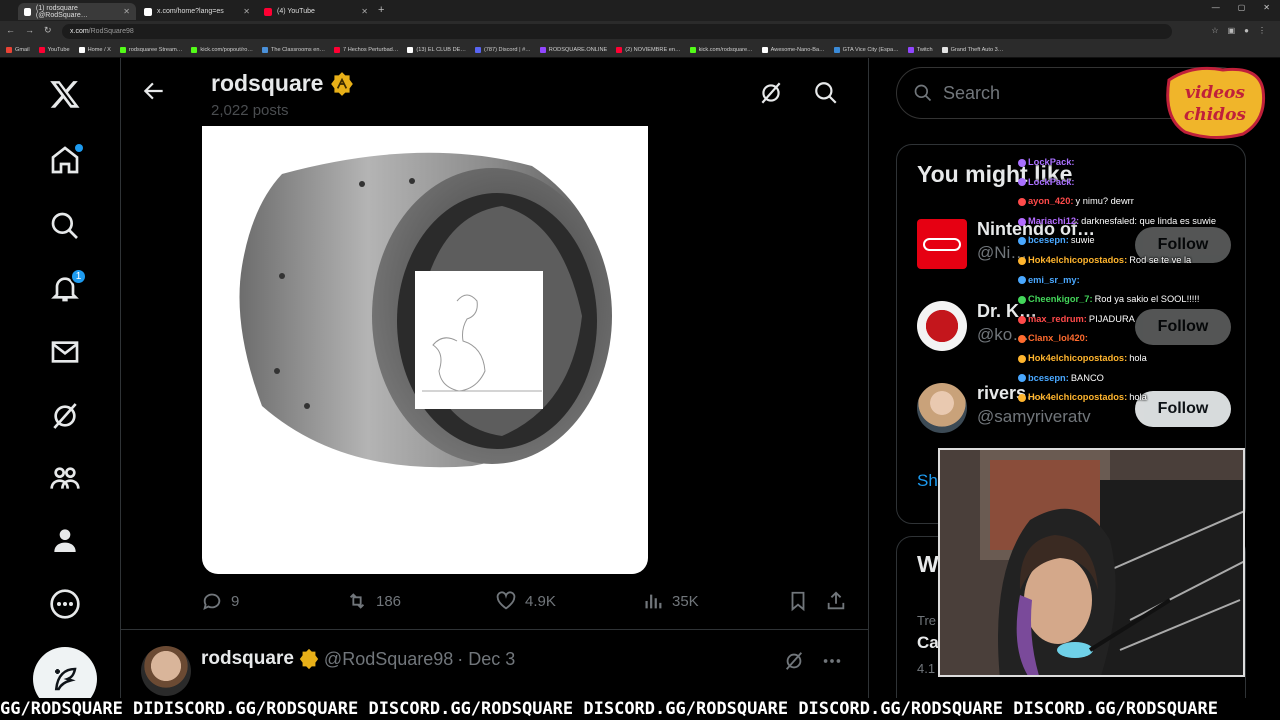 This screenshot has height=720, width=1280. What do you see at coordinates (388, 659) in the screenshot?
I see `next-post-handle: @RodSquare98` at bounding box center [388, 659].